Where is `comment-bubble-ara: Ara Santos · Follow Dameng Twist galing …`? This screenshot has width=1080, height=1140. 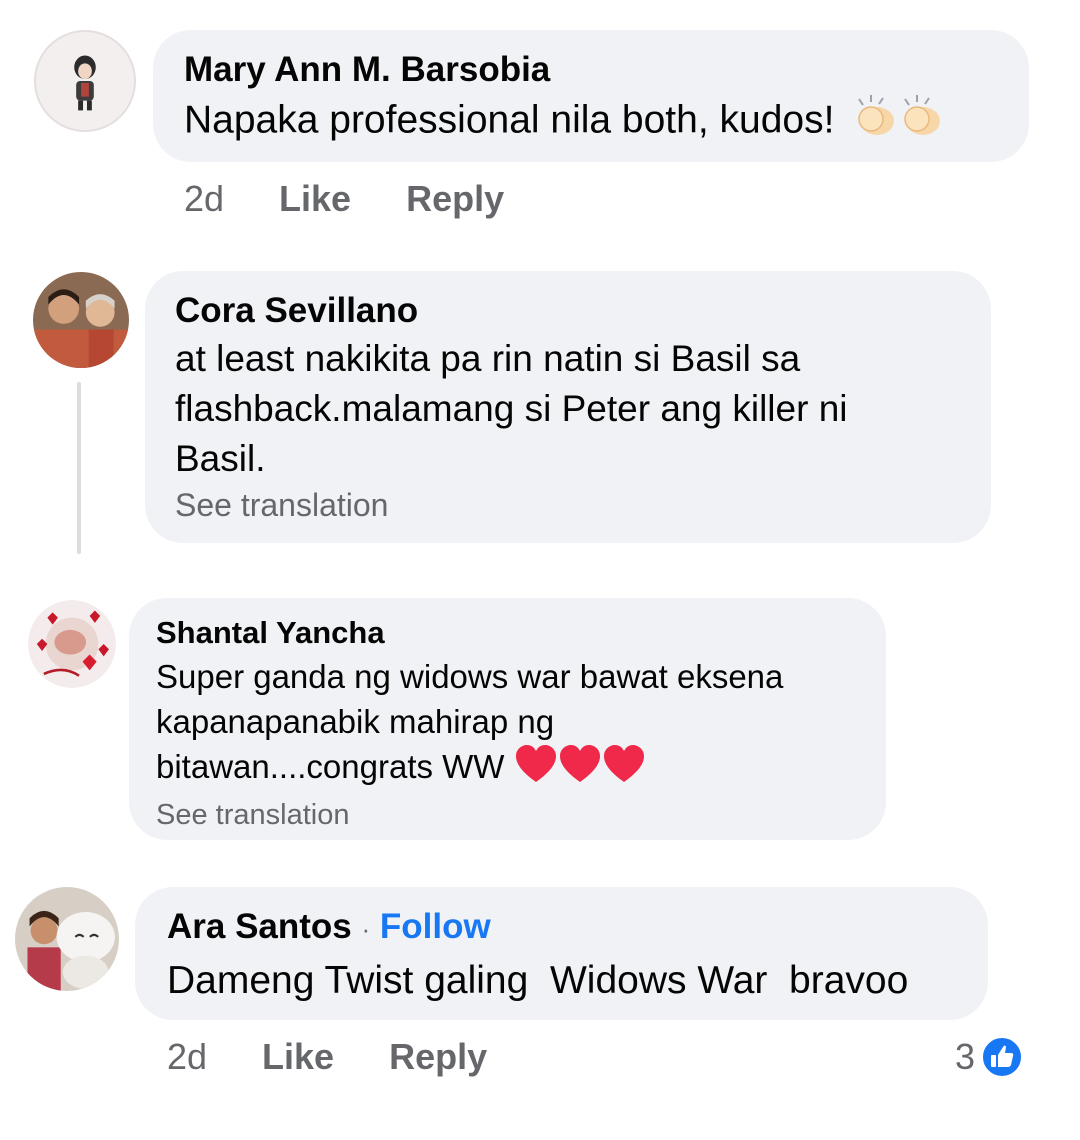 comment-bubble-ara: Ara Santos · Follow Dameng Twist galing … is located at coordinates (561, 953).